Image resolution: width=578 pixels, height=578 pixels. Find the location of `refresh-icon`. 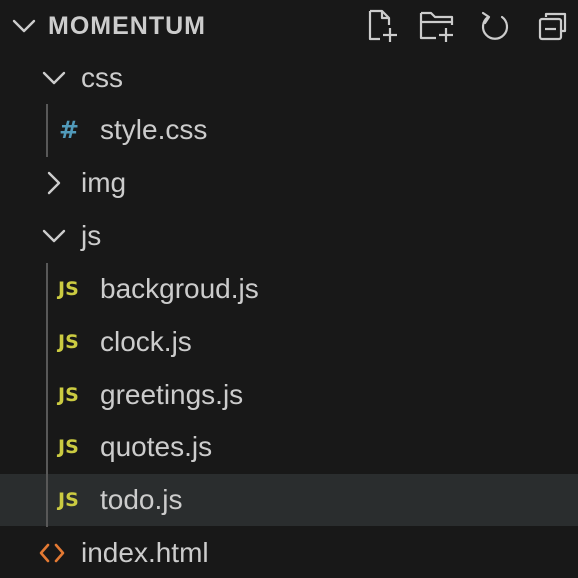

refresh-icon is located at coordinates (495, 25).